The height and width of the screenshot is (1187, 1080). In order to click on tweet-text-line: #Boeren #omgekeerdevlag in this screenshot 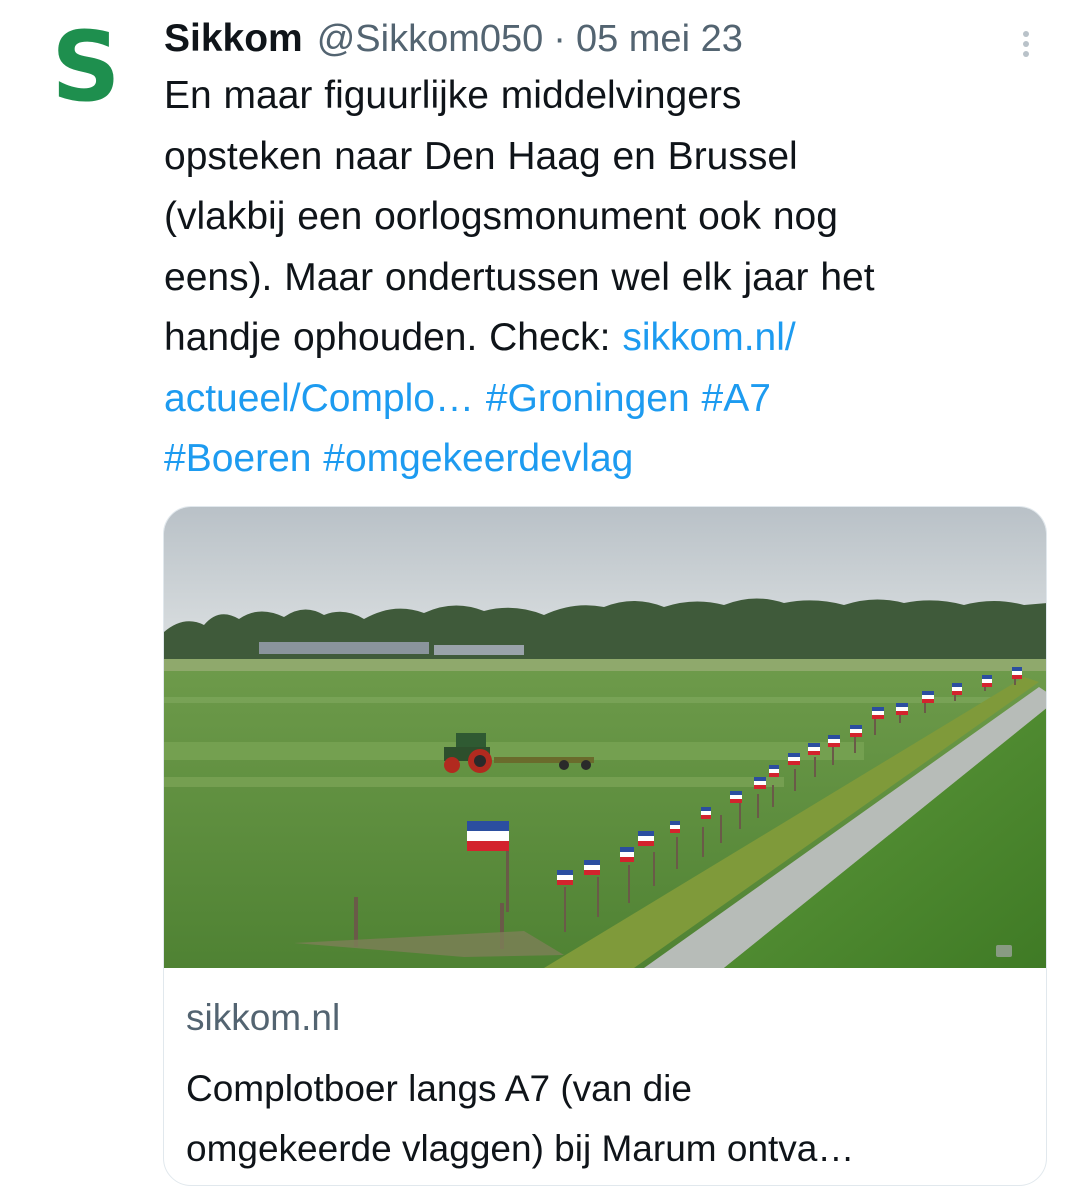, I will do `click(604, 459)`.